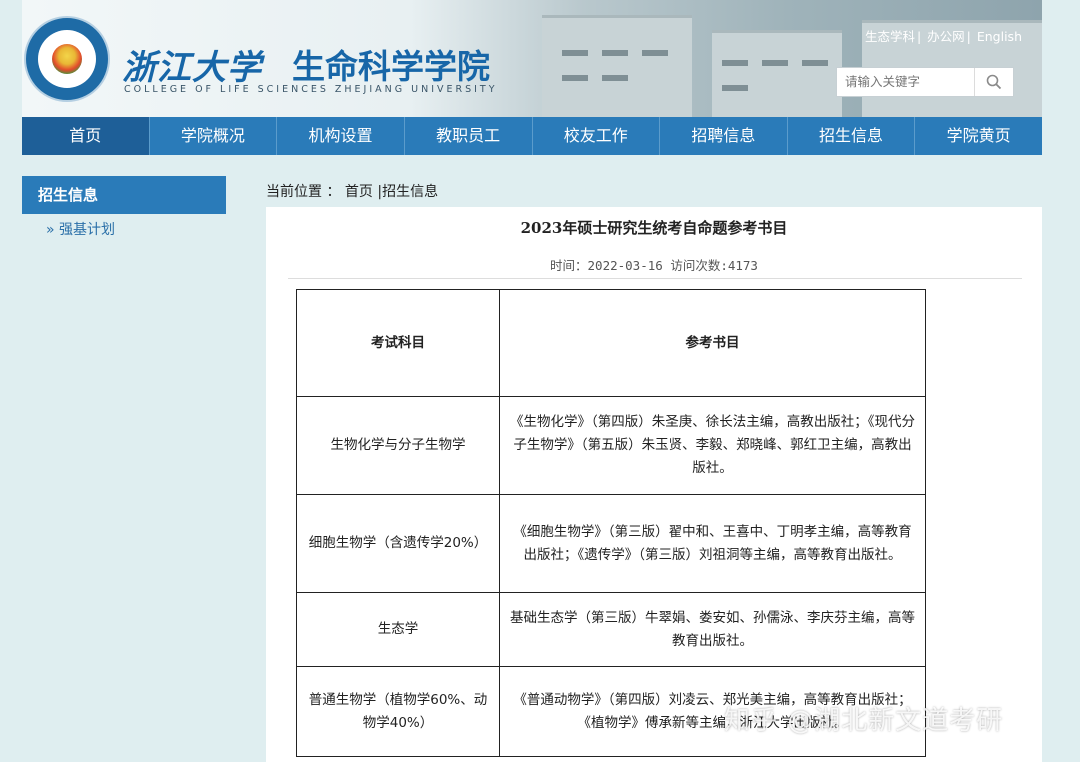 The width and height of the screenshot is (1080, 762). I want to click on subject-cell: 生物化学与分子生物学, so click(398, 445).